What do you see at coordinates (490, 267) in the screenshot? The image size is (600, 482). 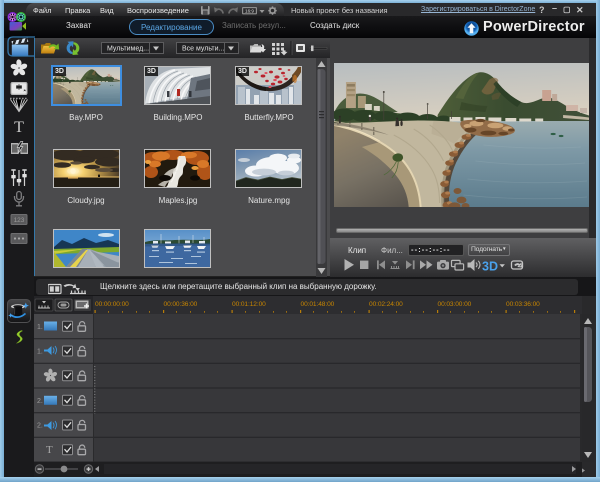 I see `svg-text: 3D` at bounding box center [490, 267].